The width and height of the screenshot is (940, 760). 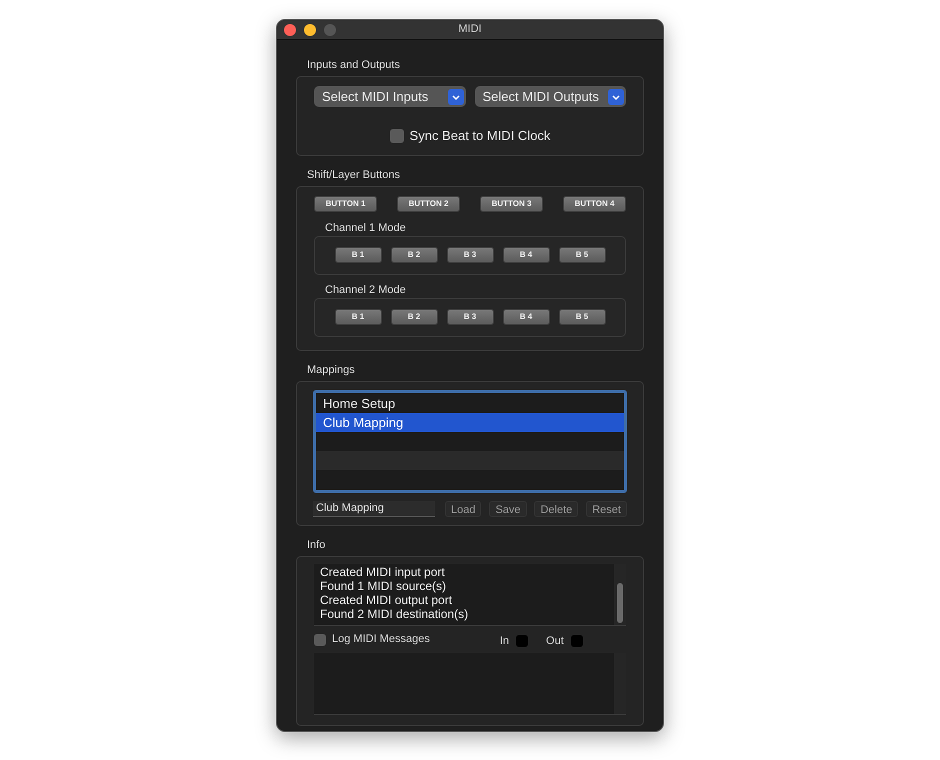 I want to click on scrollbar-thumb, so click(x=620, y=602).